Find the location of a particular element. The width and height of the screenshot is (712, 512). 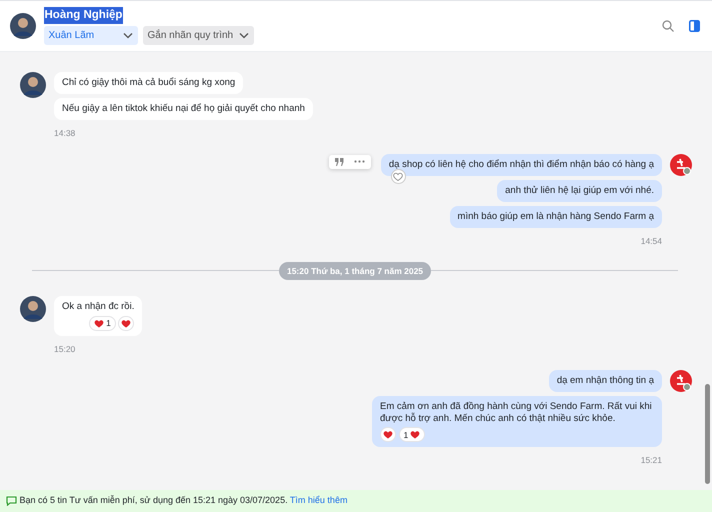

notice-text: Bạn có 5 tin Tư vấn miễn phí, sử dụng đến 15:21 ngày 03/07/2025. Tìm hiểu thêm is located at coordinates (184, 501).